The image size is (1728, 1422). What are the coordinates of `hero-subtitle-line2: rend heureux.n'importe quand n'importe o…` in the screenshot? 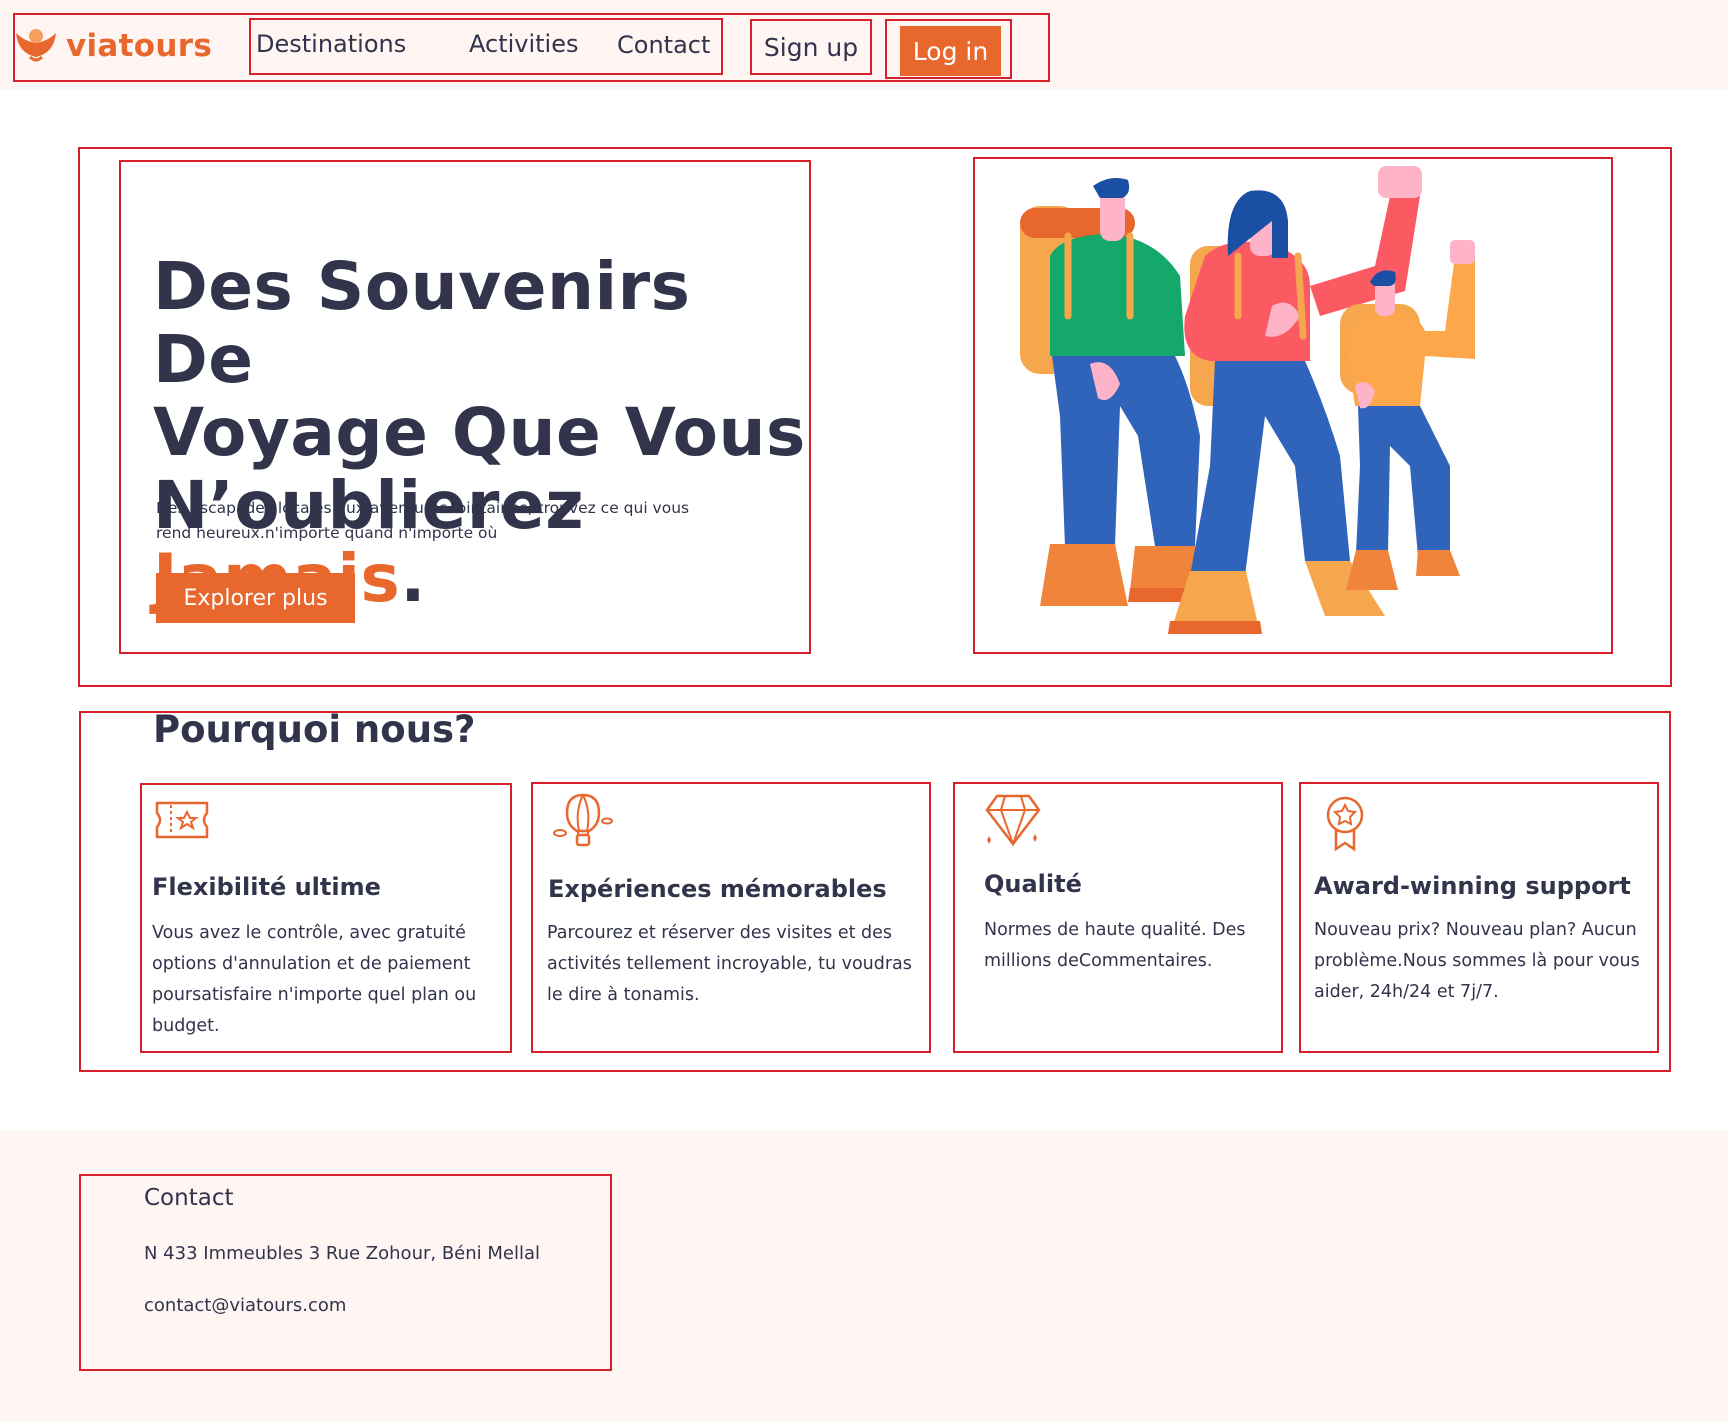 It's located at (327, 533).